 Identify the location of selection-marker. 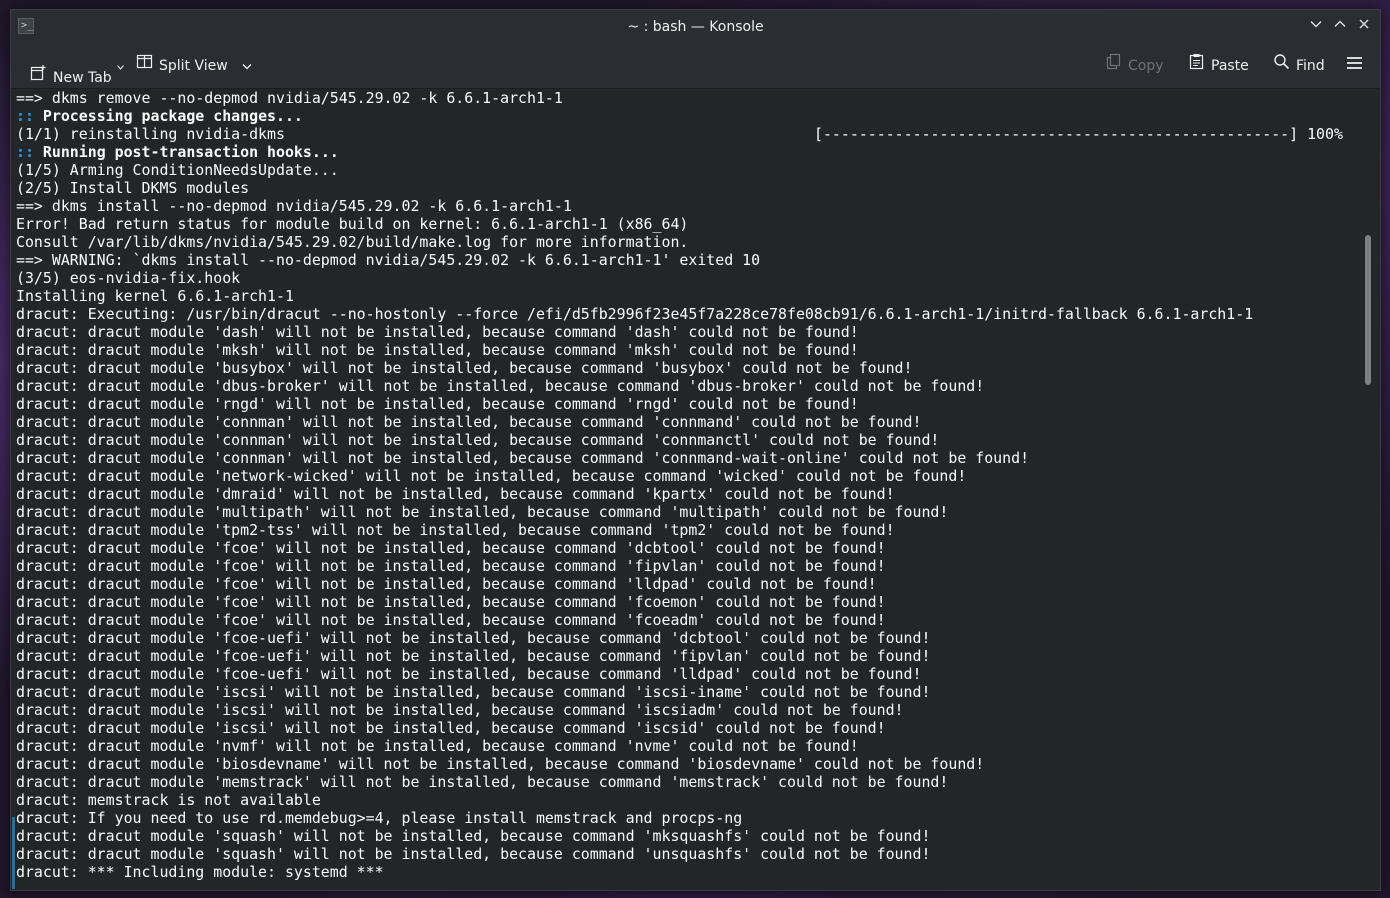
(13, 853).